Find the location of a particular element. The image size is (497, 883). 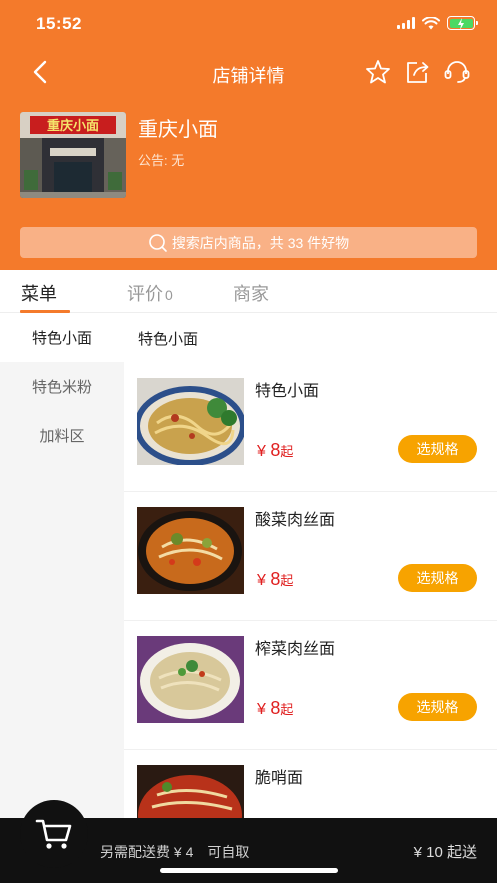

nav-bar: 店铺详情 is located at coordinates (248, 72).